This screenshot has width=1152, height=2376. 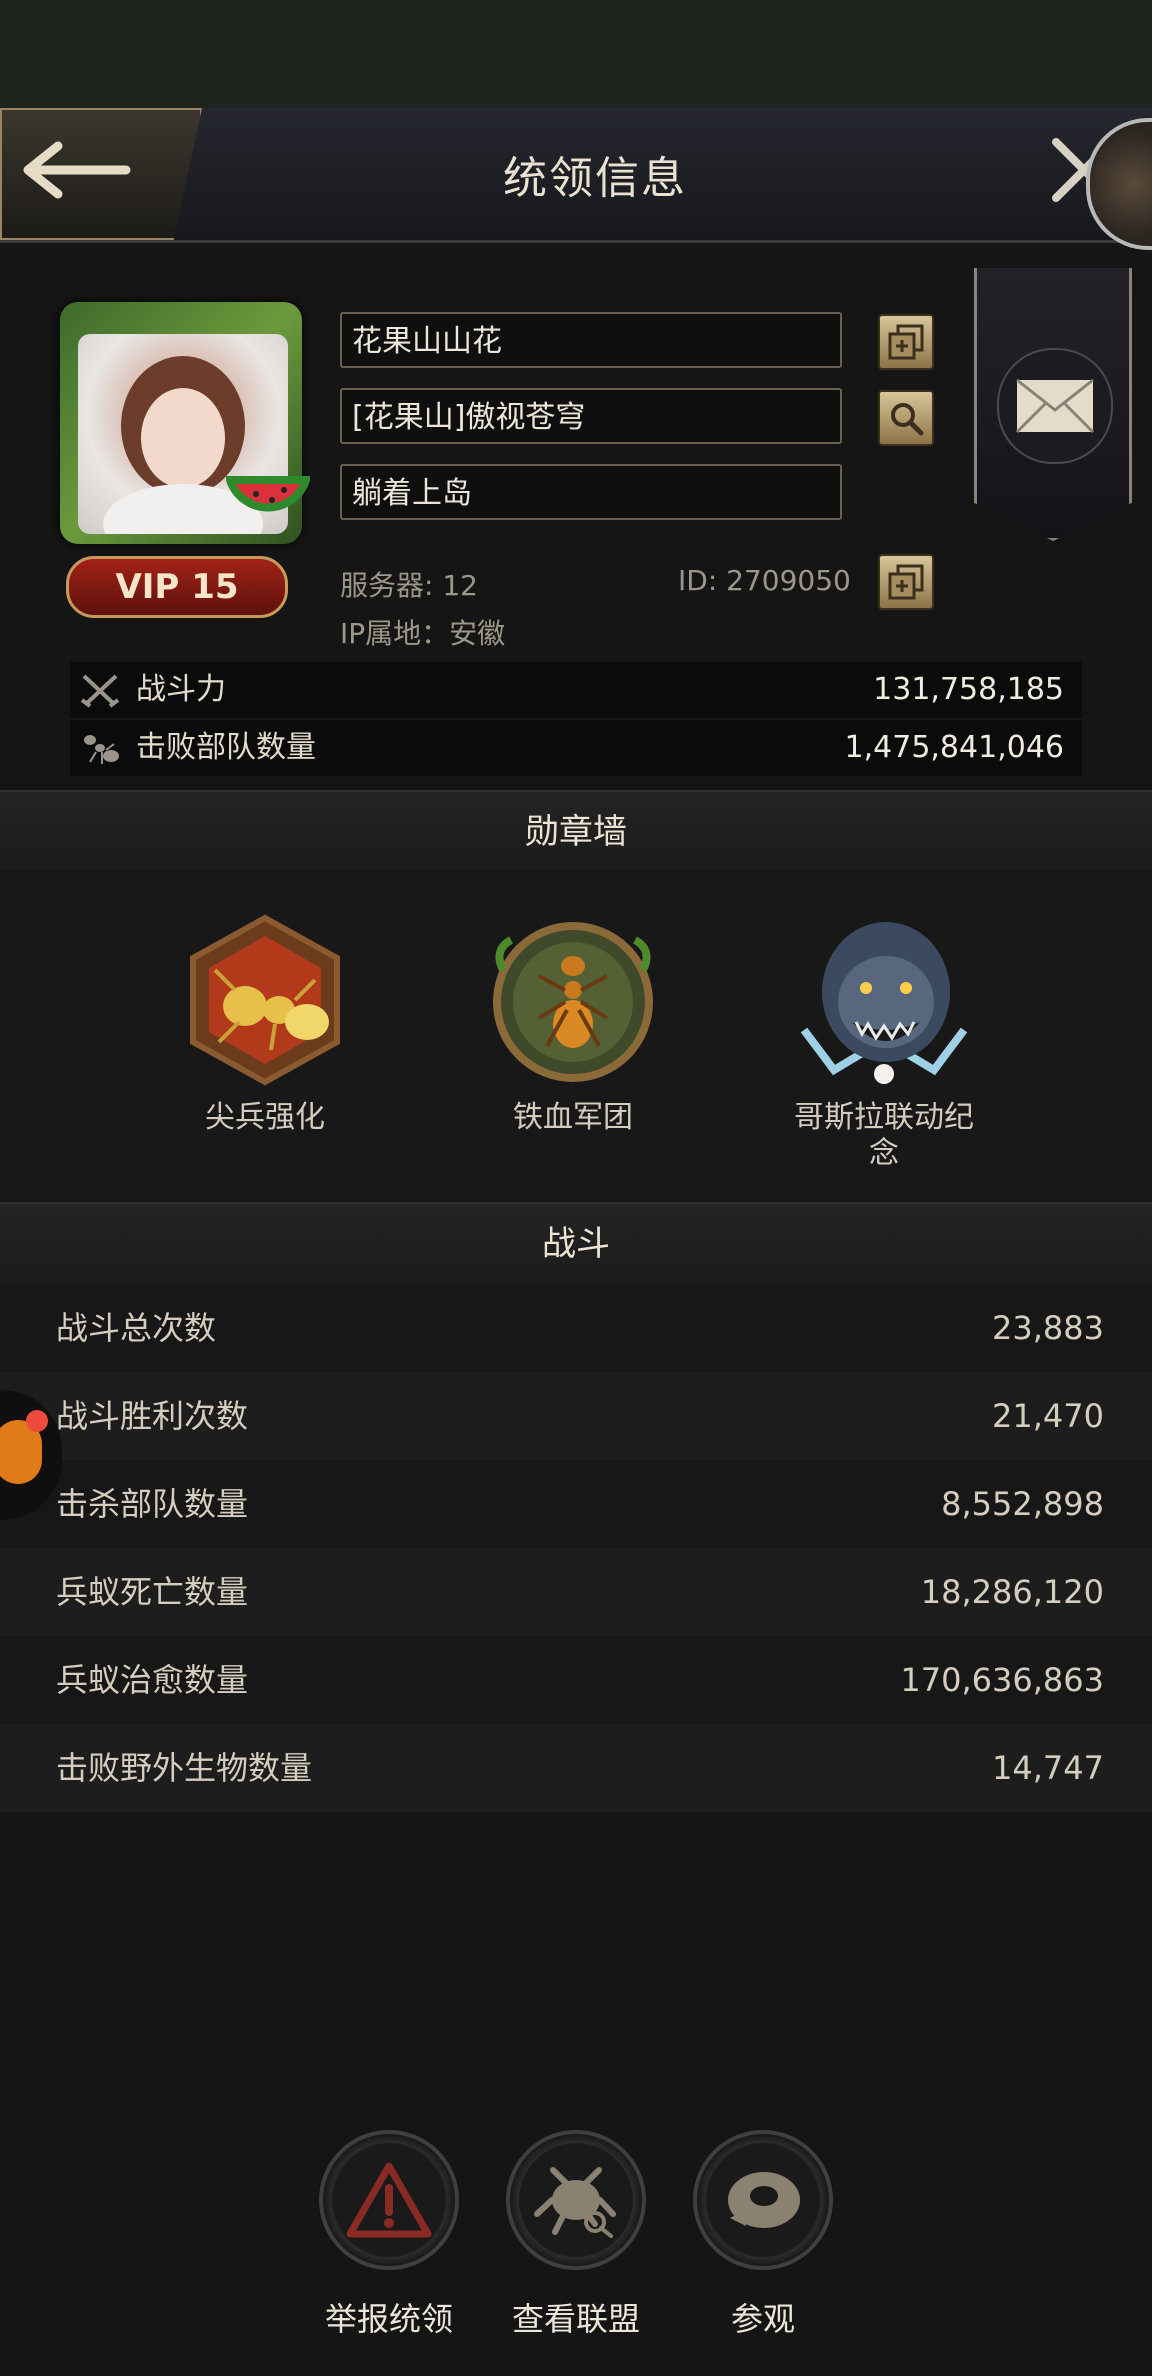 I want to click on ip-location: IP属地：安徽, so click(x=423, y=633).